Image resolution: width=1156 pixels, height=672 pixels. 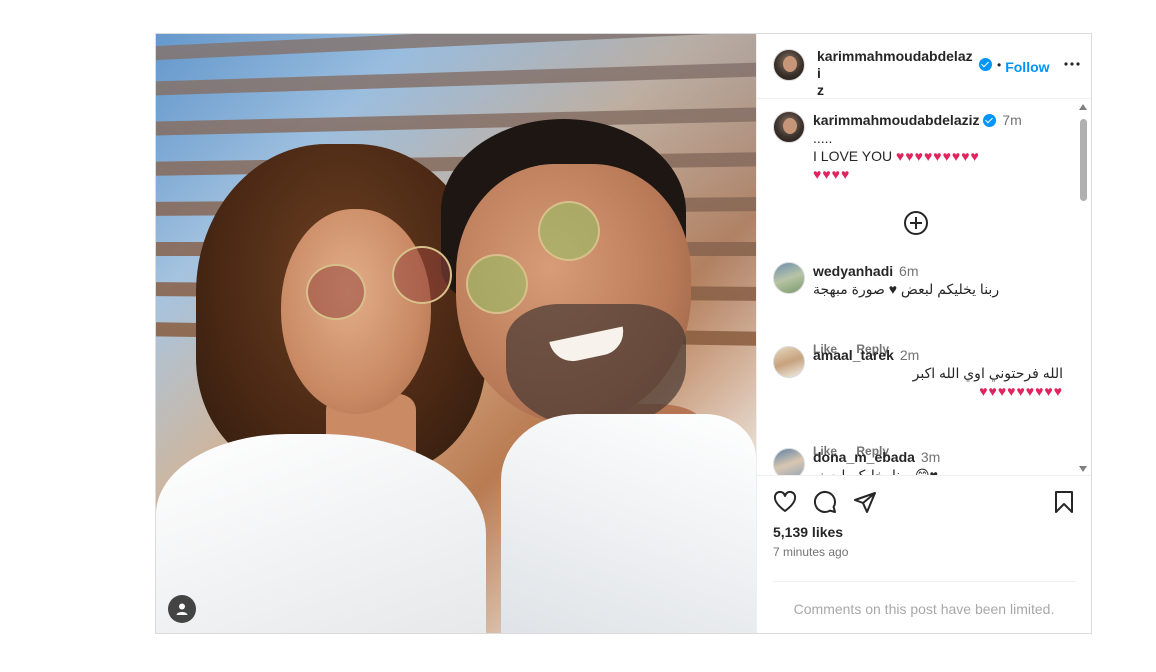 I want to click on likes-count: 5,139 likes, so click(x=808, y=532).